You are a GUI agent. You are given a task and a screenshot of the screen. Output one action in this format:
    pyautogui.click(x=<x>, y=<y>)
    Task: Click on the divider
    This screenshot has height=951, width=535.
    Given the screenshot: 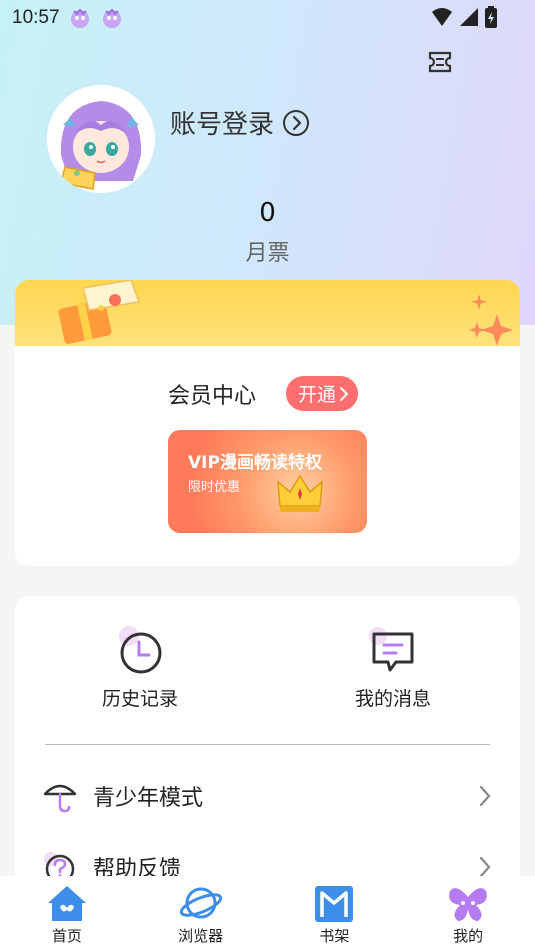 What is the action you would take?
    pyautogui.click(x=267, y=744)
    